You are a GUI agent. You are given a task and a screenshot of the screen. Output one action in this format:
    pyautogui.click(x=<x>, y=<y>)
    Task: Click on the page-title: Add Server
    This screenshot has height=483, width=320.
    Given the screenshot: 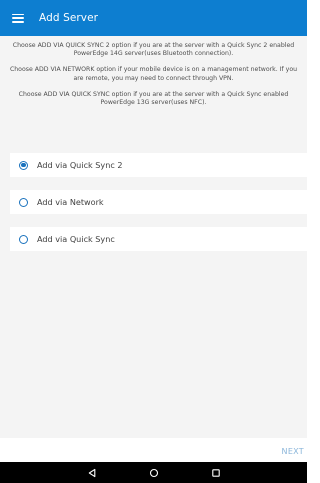 What is the action you would take?
    pyautogui.click(x=69, y=18)
    